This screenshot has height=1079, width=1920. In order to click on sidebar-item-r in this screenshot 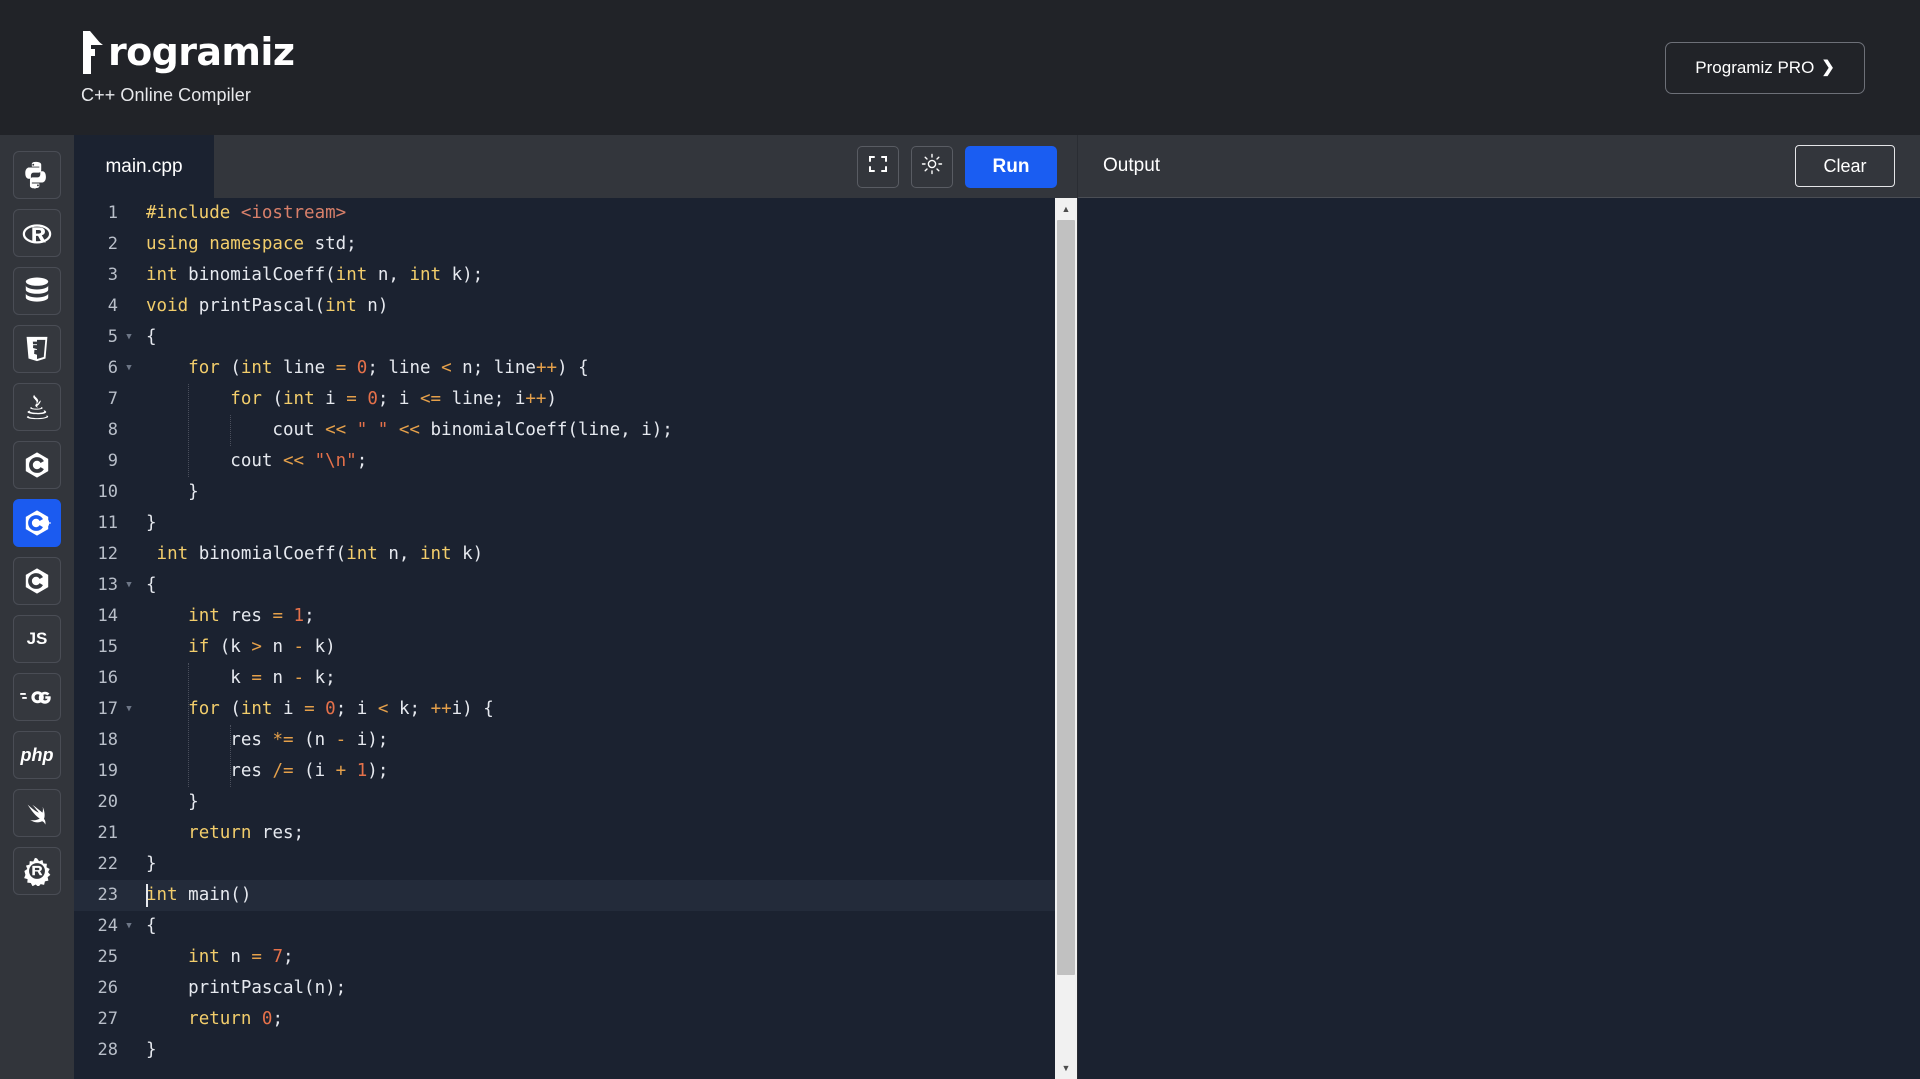, I will do `click(37, 233)`.